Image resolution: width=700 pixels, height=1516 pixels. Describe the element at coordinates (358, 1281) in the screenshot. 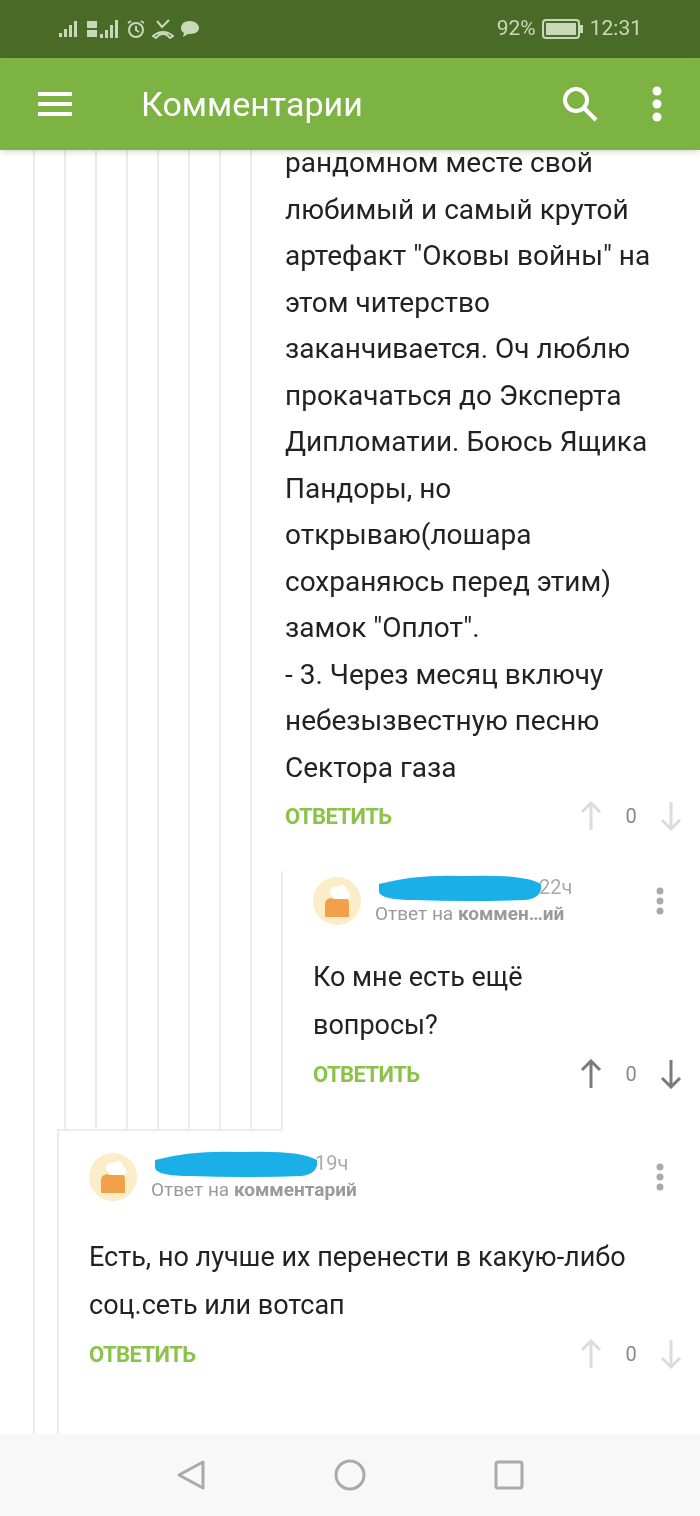

I see `comment-text: Есть, но лучше их перенести в какую-либо соц.сеть или вотсап` at that location.